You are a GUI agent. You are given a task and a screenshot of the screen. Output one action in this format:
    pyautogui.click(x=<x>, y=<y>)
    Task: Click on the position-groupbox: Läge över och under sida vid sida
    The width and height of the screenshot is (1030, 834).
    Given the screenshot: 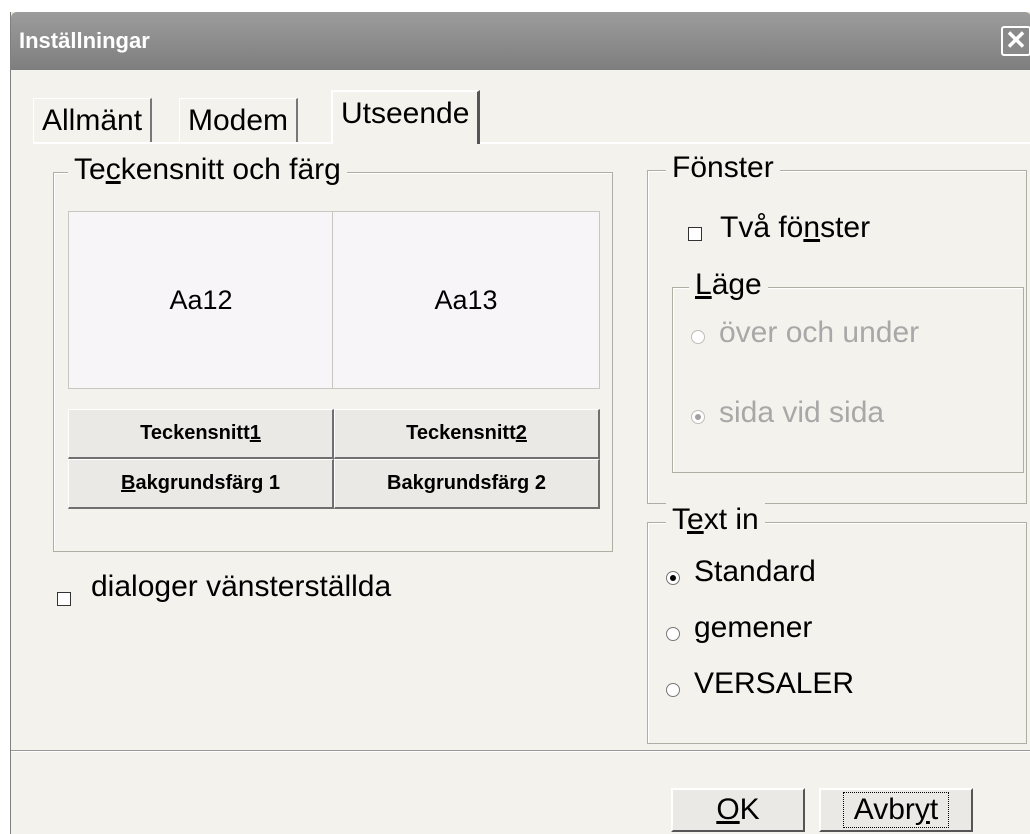 What is the action you would take?
    pyautogui.click(x=848, y=370)
    